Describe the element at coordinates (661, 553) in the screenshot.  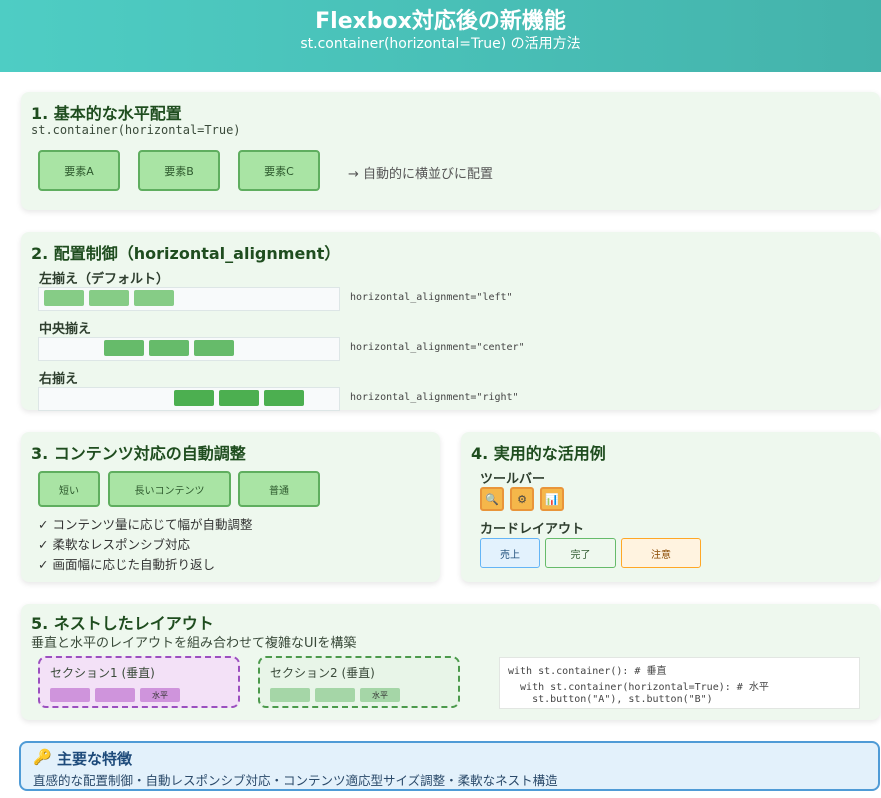
I see `card-warning: 注意` at that location.